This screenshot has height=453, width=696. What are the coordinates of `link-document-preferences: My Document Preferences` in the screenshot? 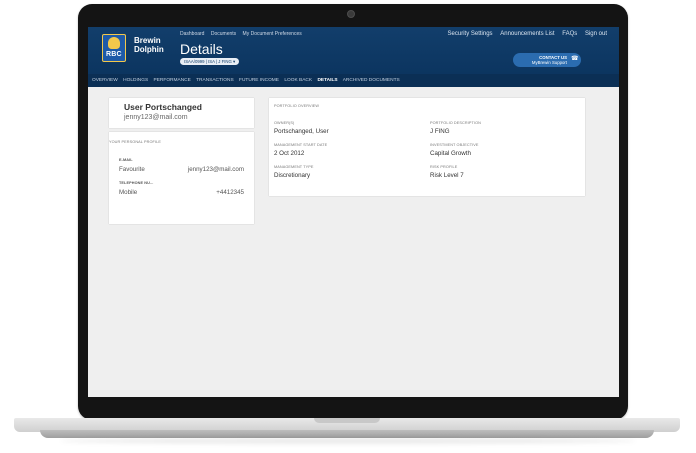 It's located at (272, 34).